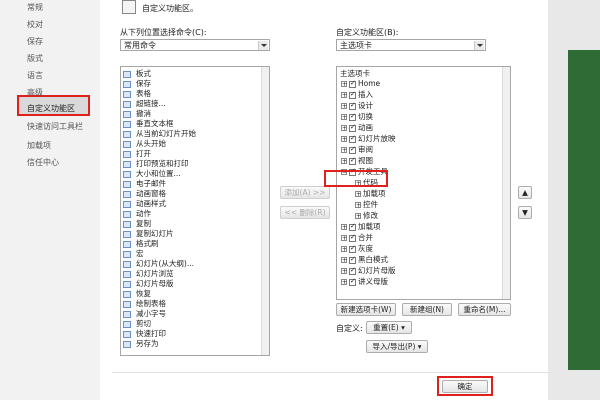 The width and height of the screenshot is (600, 400). What do you see at coordinates (35, 41) in the screenshot?
I see `nav-item-save: 保存` at bounding box center [35, 41].